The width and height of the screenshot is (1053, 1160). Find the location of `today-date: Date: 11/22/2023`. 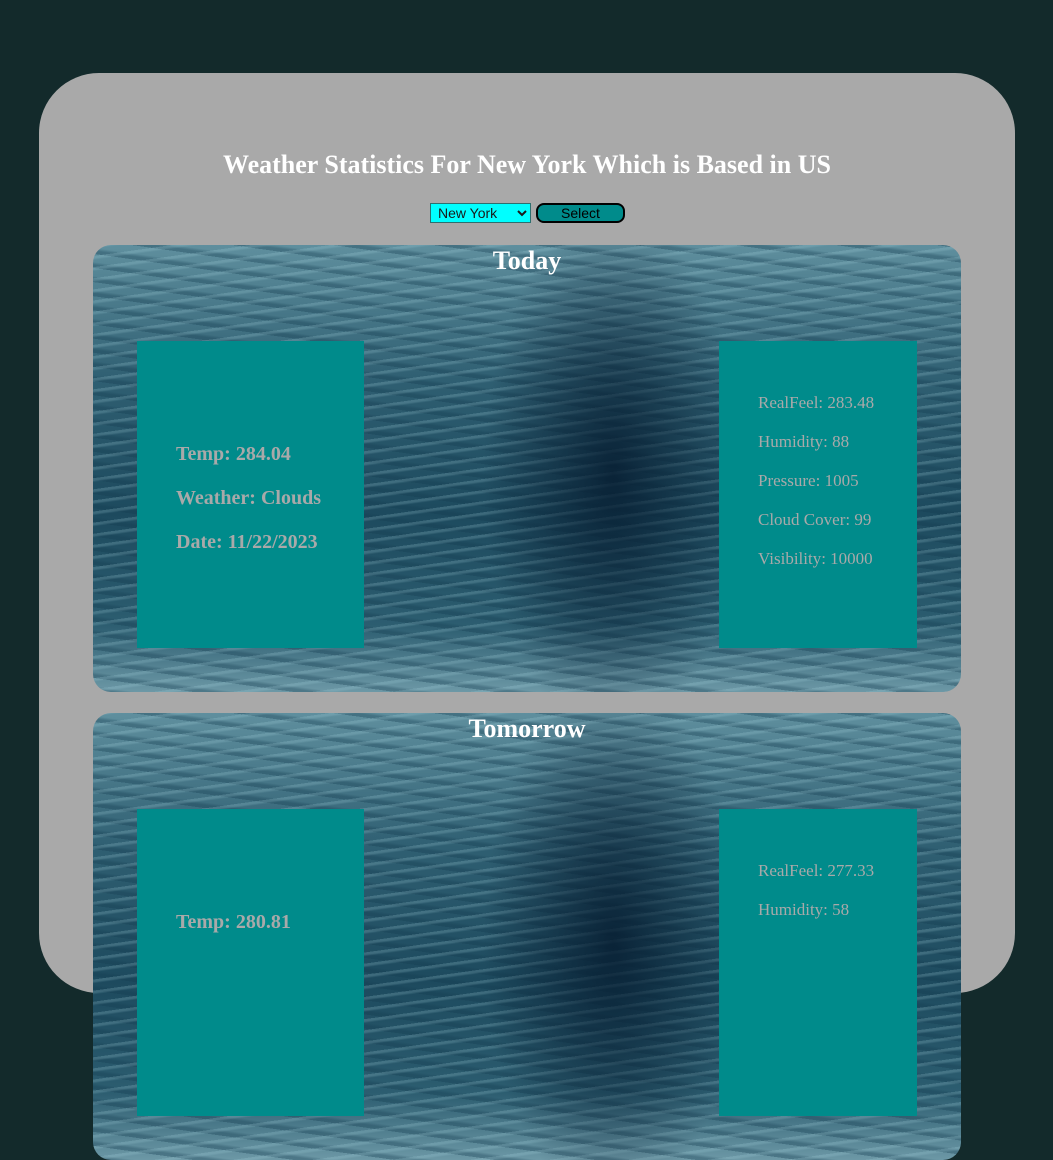

today-date: Date: 11/22/2023 is located at coordinates (247, 542).